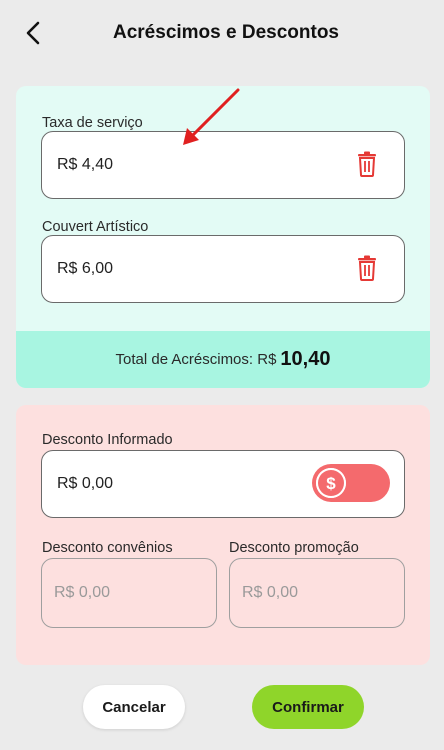 The image size is (444, 750). Describe the element at coordinates (351, 483) in the screenshot. I see `desconto-toggle: $` at that location.